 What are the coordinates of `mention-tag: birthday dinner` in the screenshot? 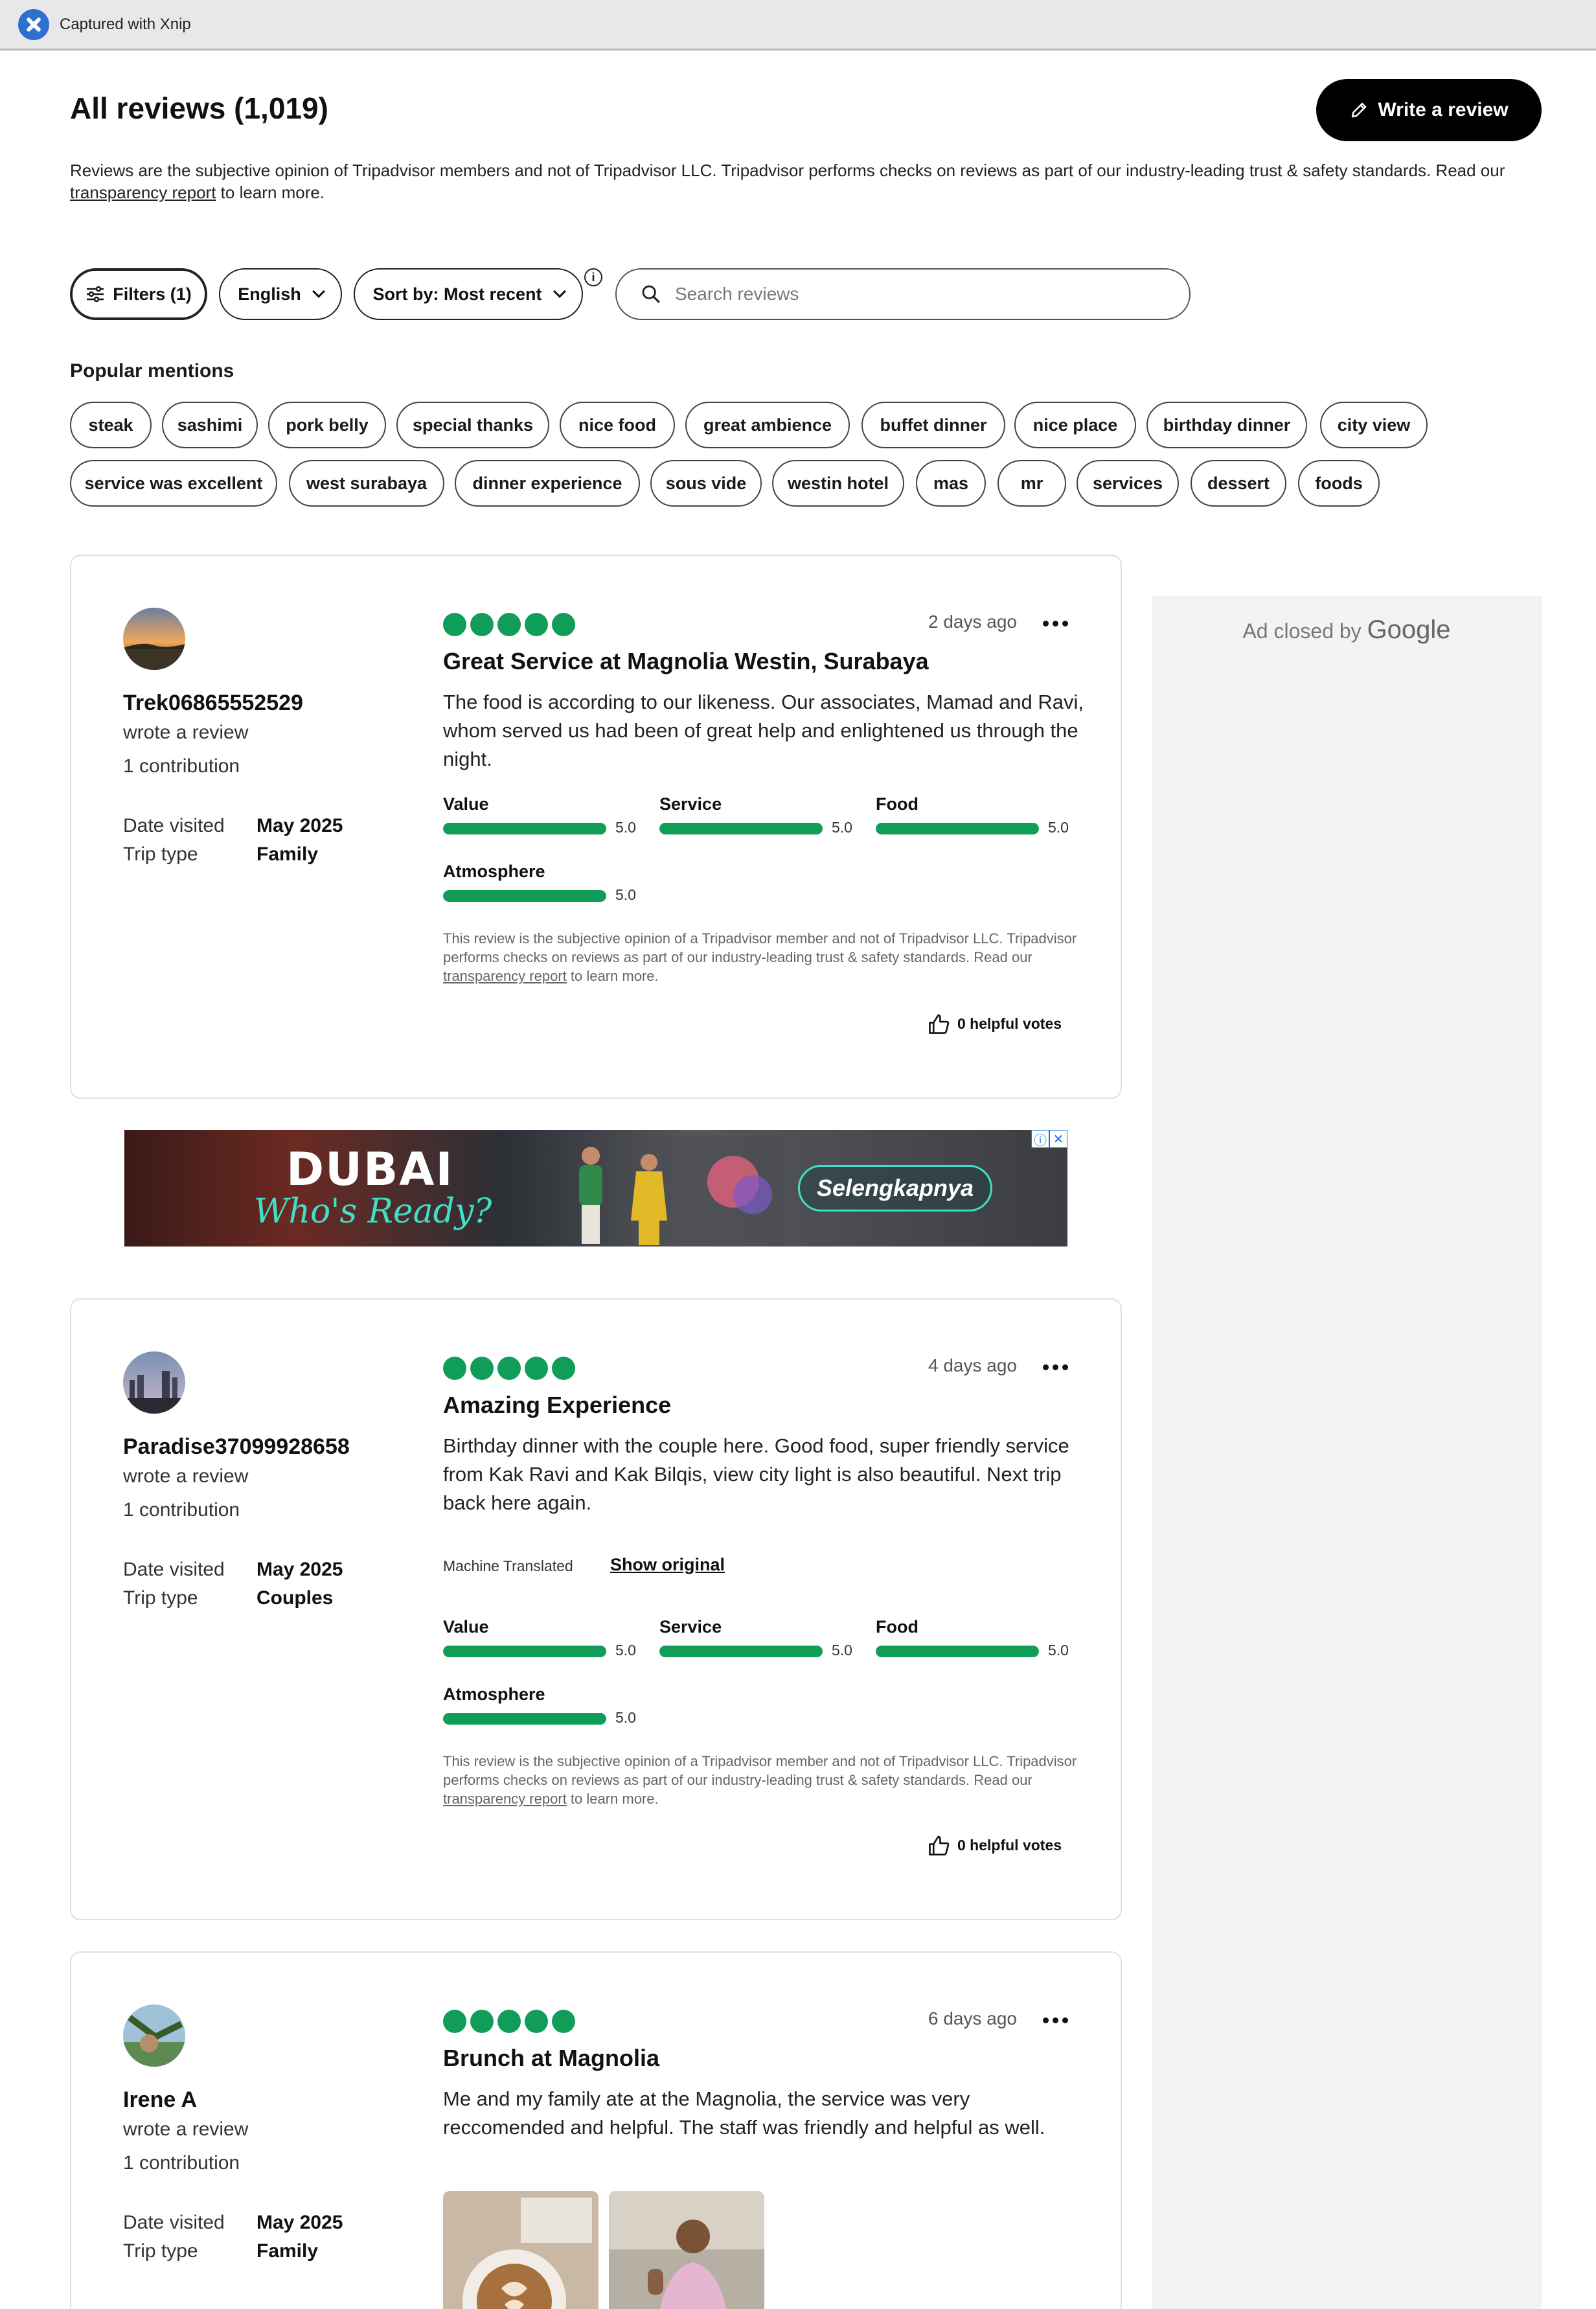 It's located at (1226, 425).